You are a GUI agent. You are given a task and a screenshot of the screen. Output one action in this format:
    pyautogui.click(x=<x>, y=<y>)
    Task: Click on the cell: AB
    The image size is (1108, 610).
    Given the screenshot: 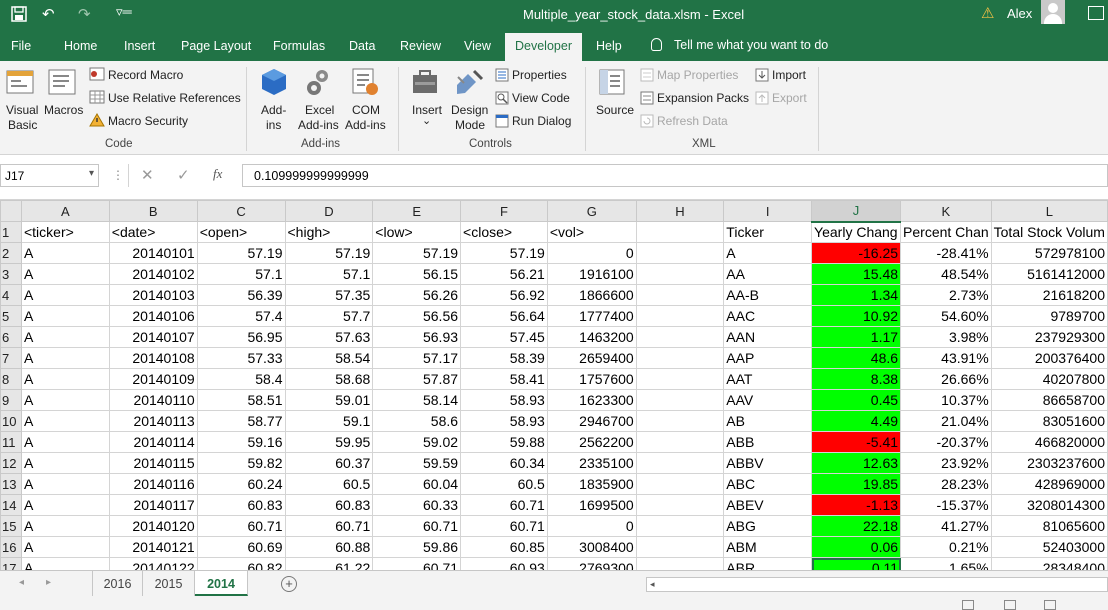 What is the action you would take?
    pyautogui.click(x=768, y=421)
    